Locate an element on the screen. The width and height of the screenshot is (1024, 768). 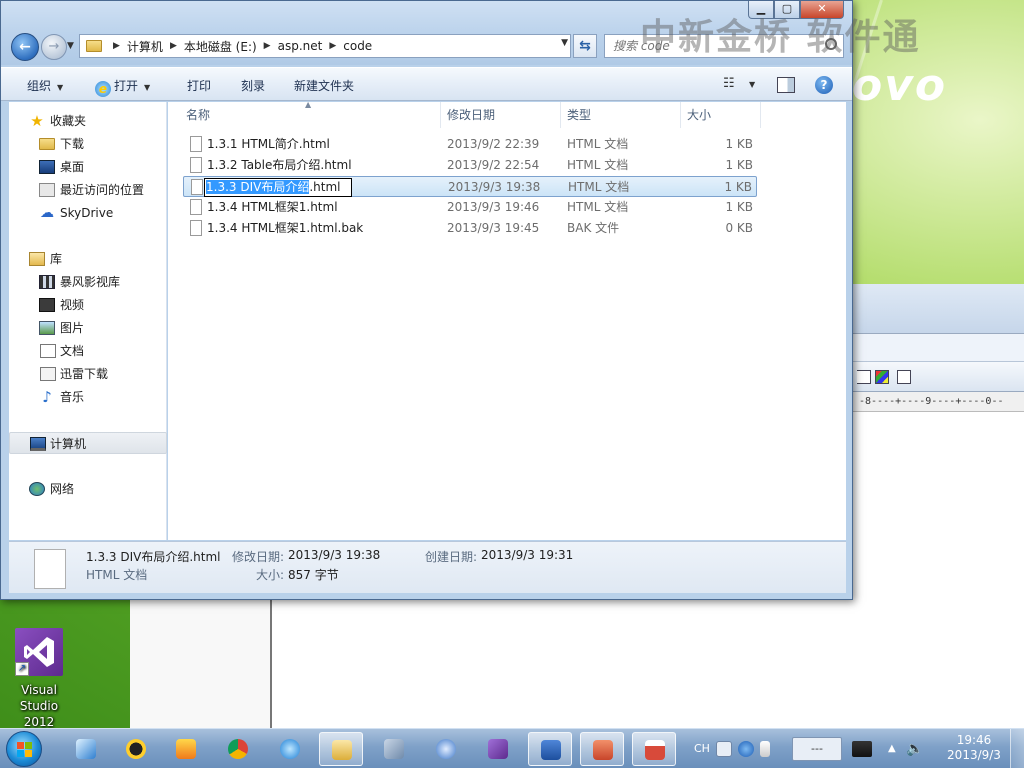
organize-button: 组织 ▼ is located at coordinates (45, 85).